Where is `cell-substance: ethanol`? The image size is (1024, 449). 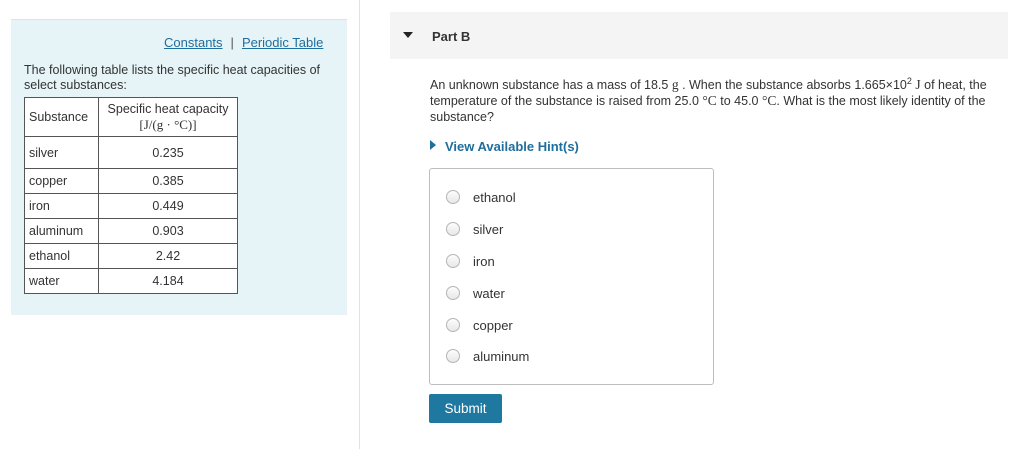
cell-substance: ethanol is located at coordinates (61, 256).